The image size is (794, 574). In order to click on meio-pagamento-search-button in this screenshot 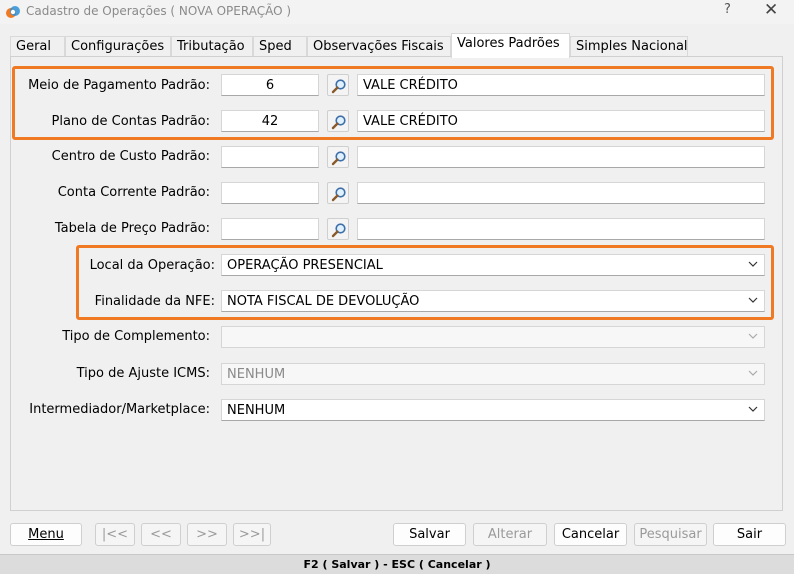, I will do `click(338, 85)`.